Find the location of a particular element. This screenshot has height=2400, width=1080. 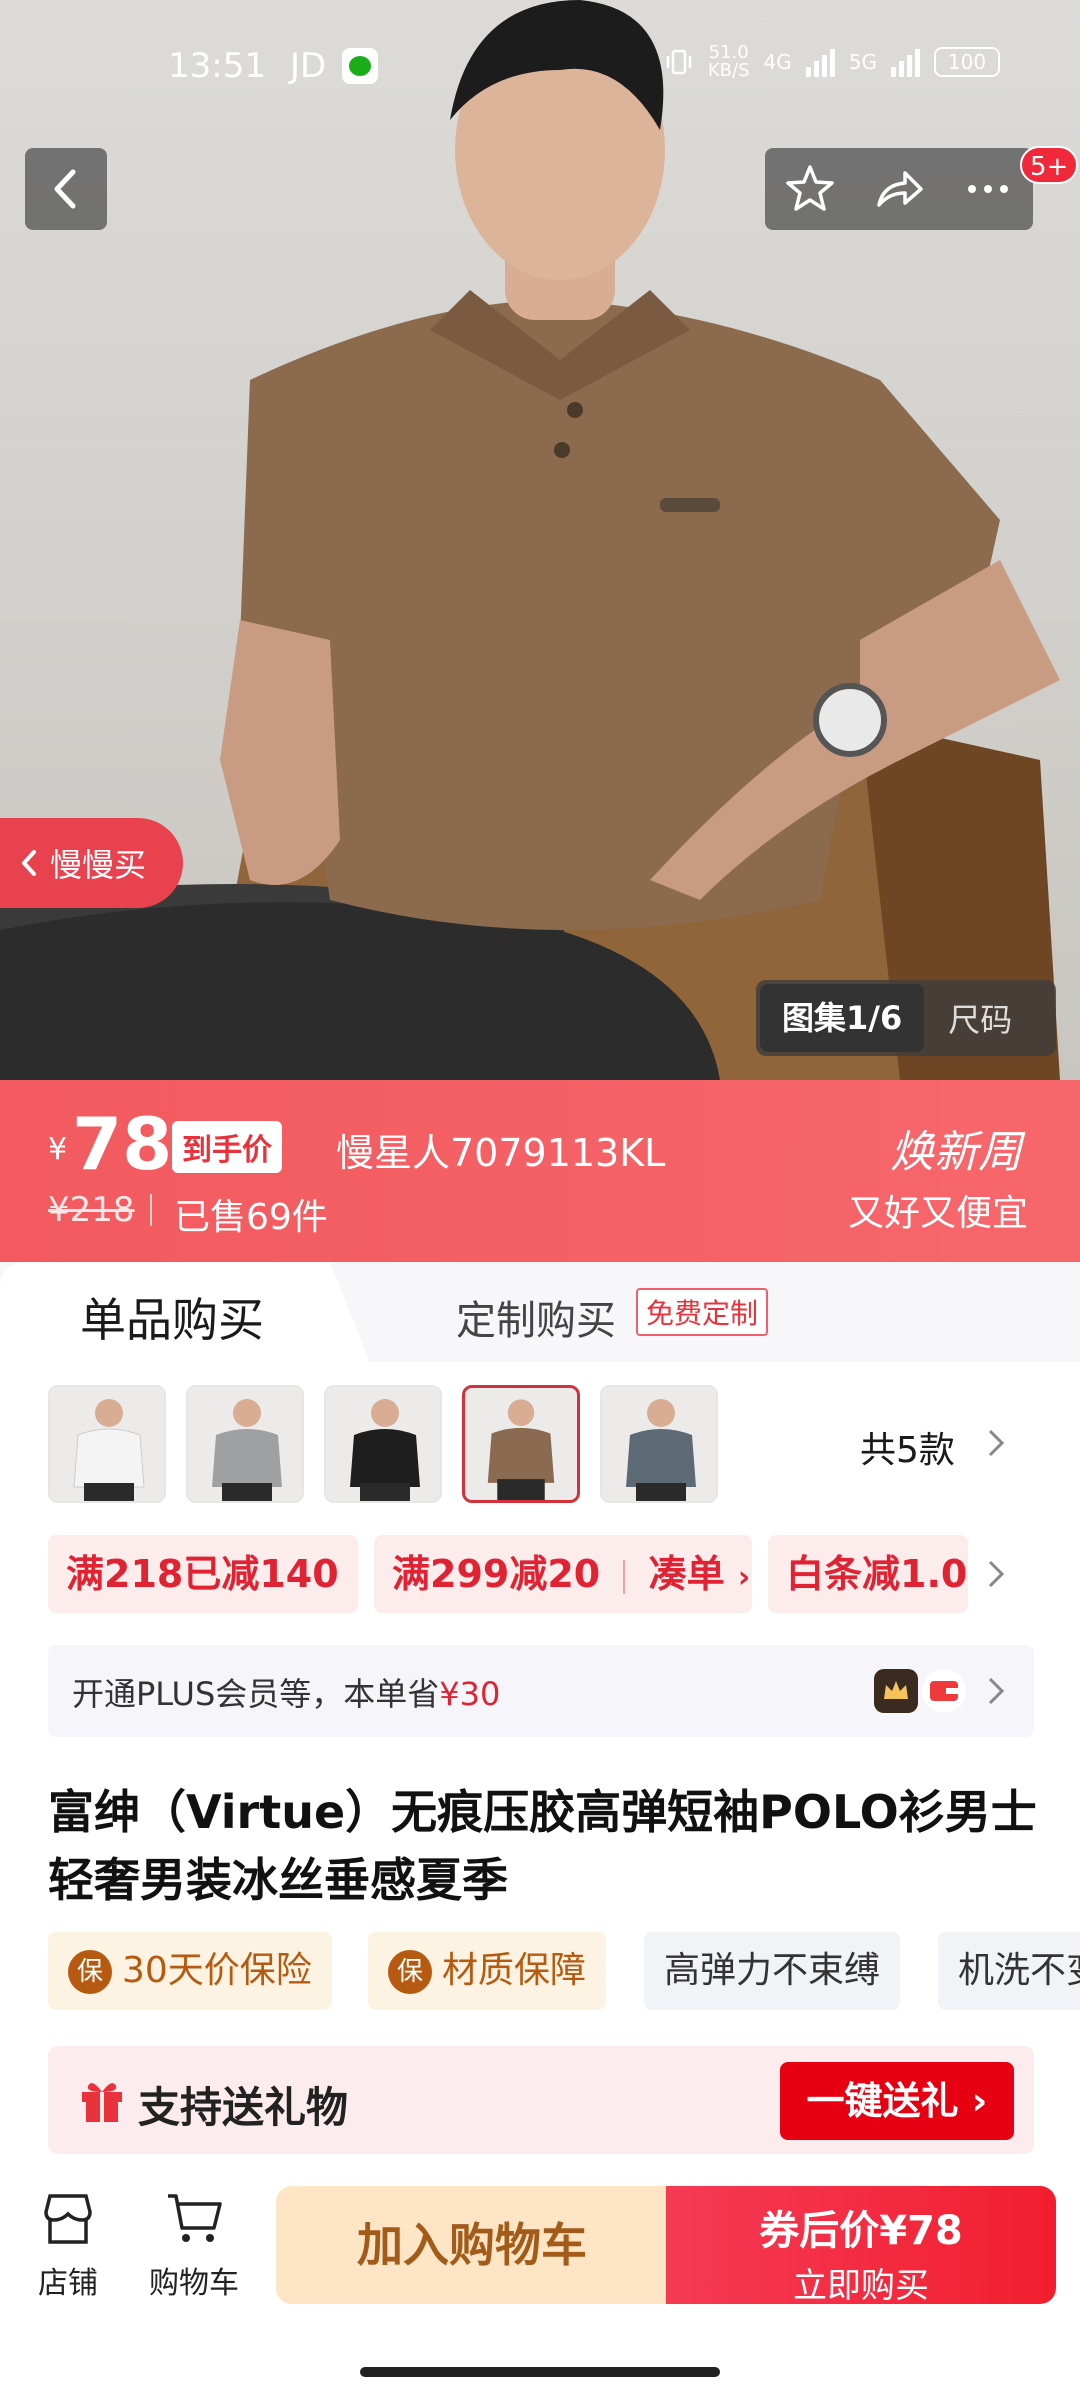

coupon-item-combo: 满299减20 凑单 › is located at coordinates (563, 1574).